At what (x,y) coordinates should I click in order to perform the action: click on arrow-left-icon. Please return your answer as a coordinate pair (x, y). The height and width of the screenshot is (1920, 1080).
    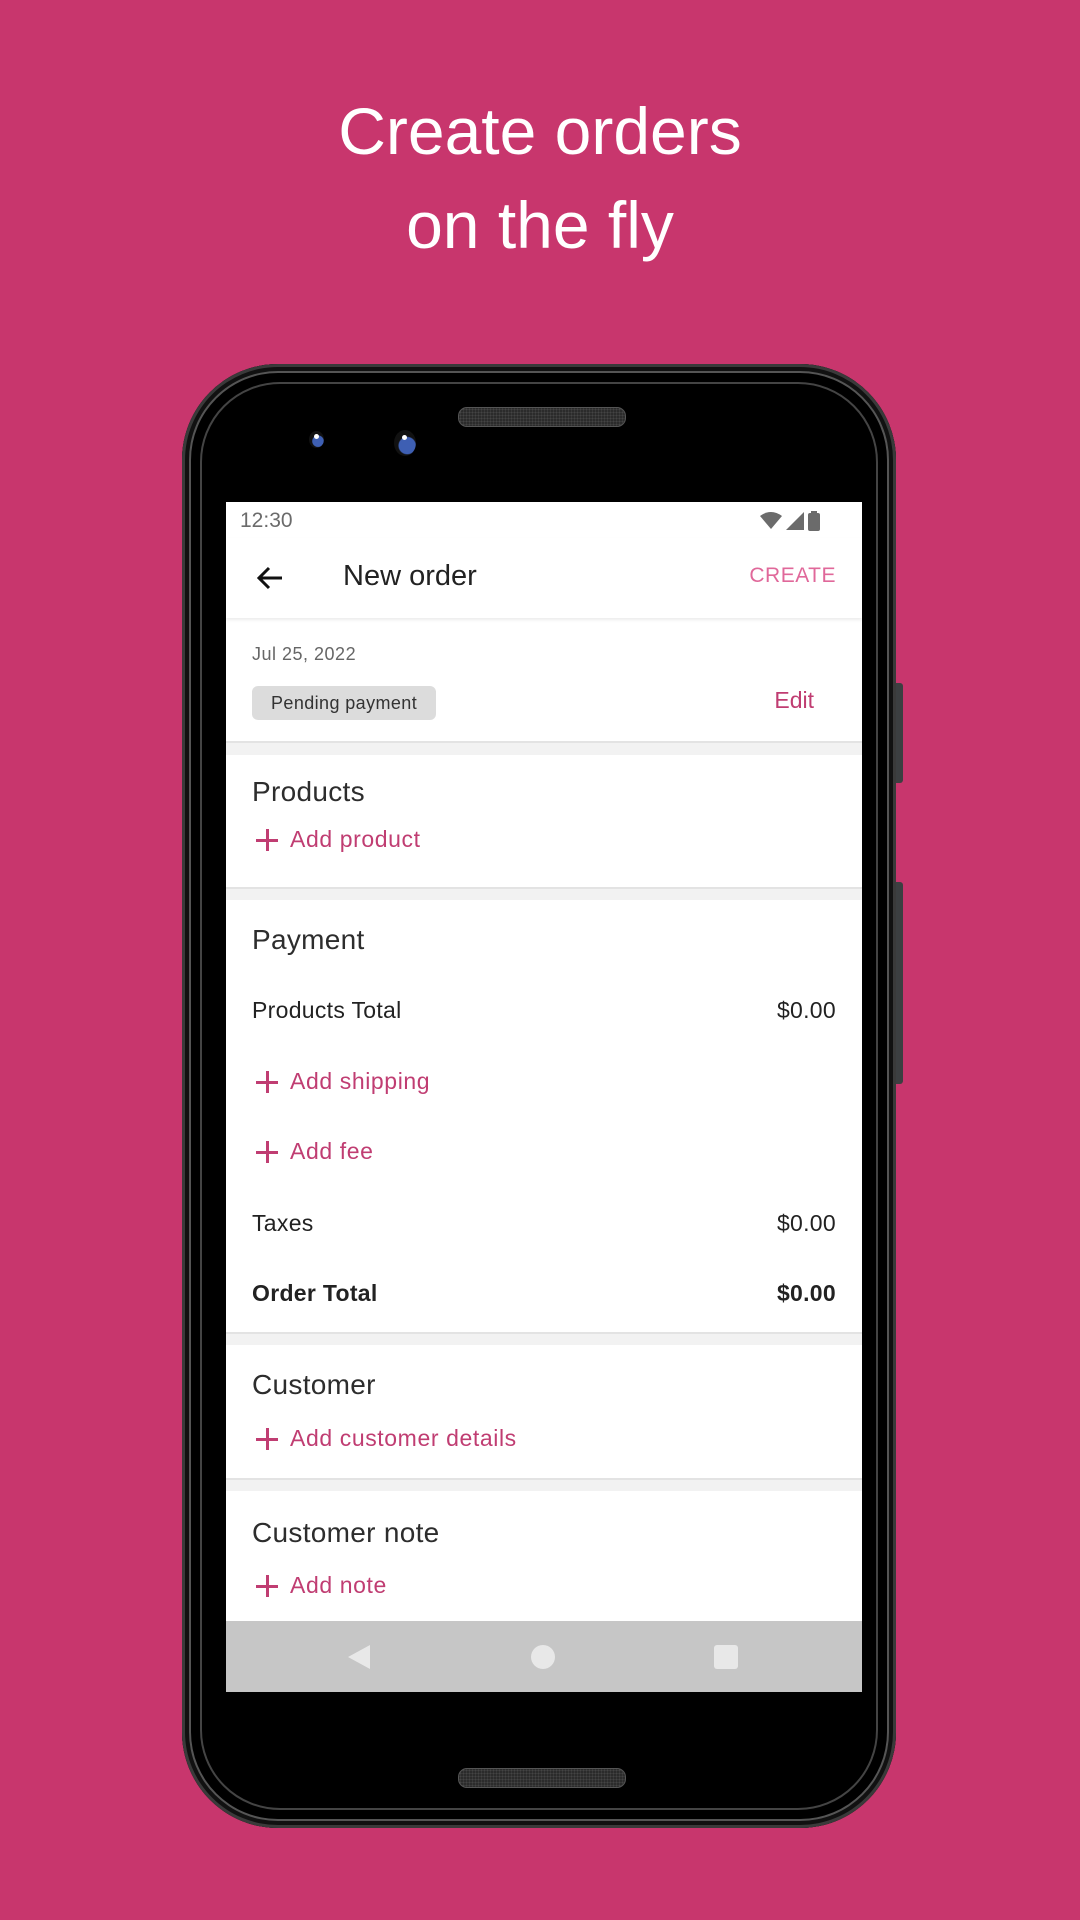
    Looking at the image, I should click on (270, 578).